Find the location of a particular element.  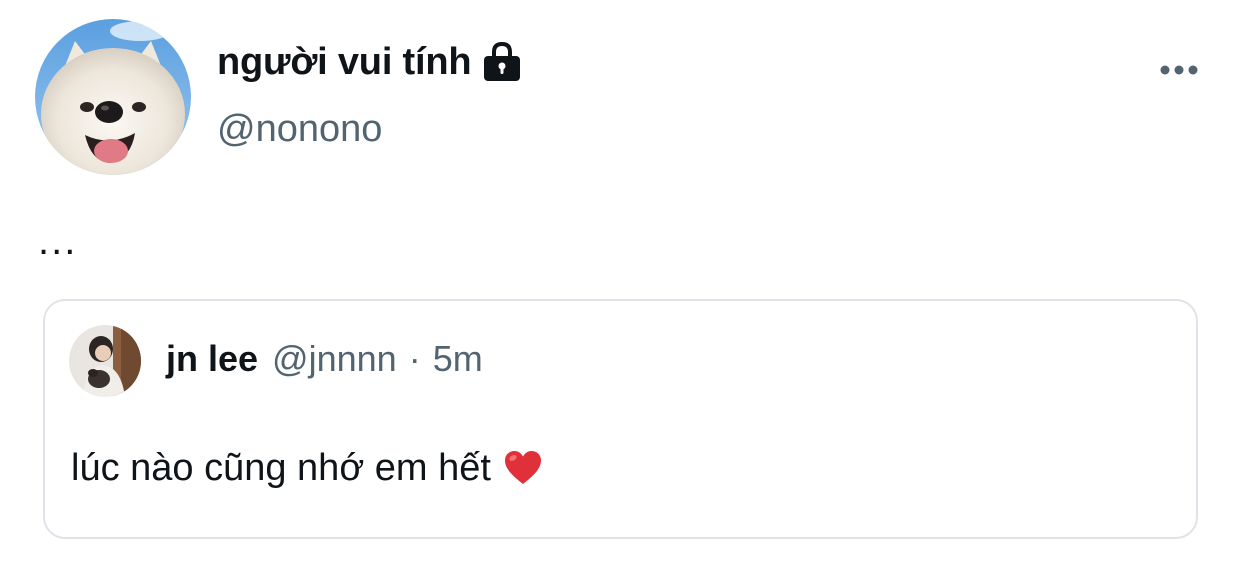

author-display-name-row: người vui tính is located at coordinates (370, 62).